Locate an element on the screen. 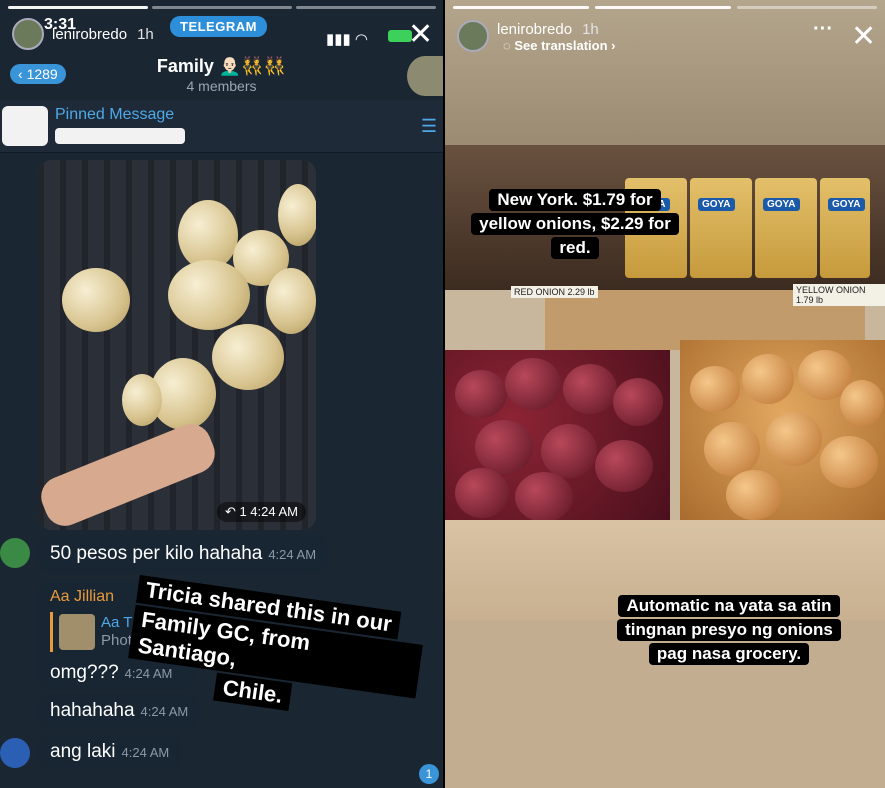  message-bubble: 50 pesos per kilo hahaha 4:24 AM is located at coordinates (183, 554).